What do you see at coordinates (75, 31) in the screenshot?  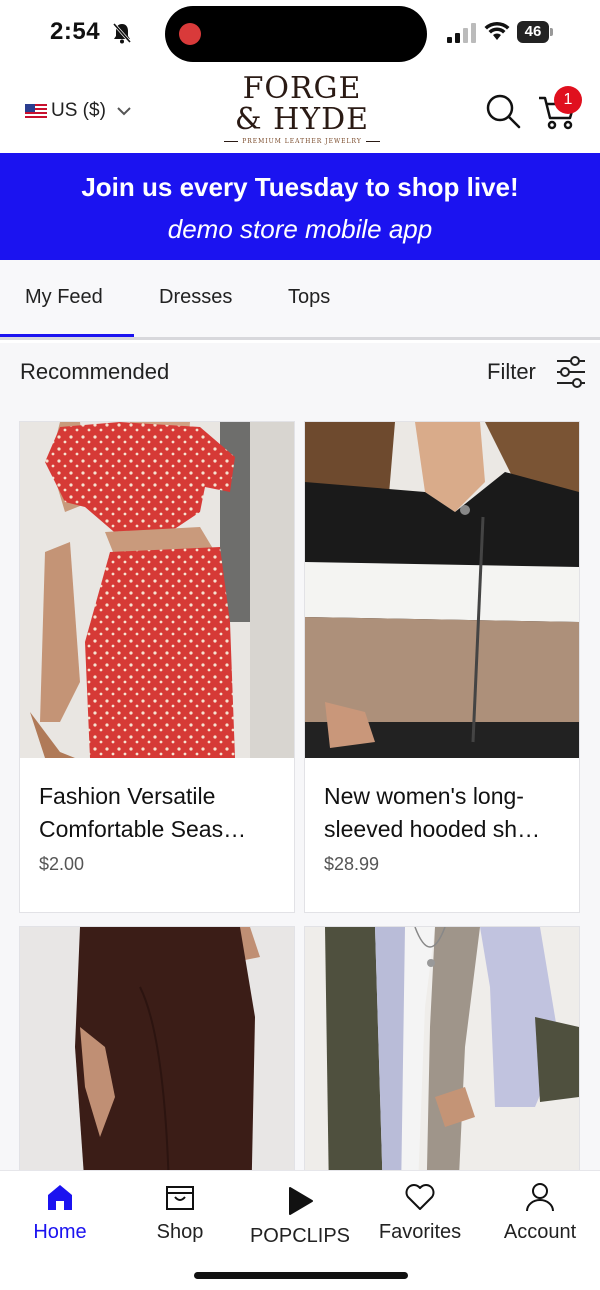 I see `status-time: 2:54` at bounding box center [75, 31].